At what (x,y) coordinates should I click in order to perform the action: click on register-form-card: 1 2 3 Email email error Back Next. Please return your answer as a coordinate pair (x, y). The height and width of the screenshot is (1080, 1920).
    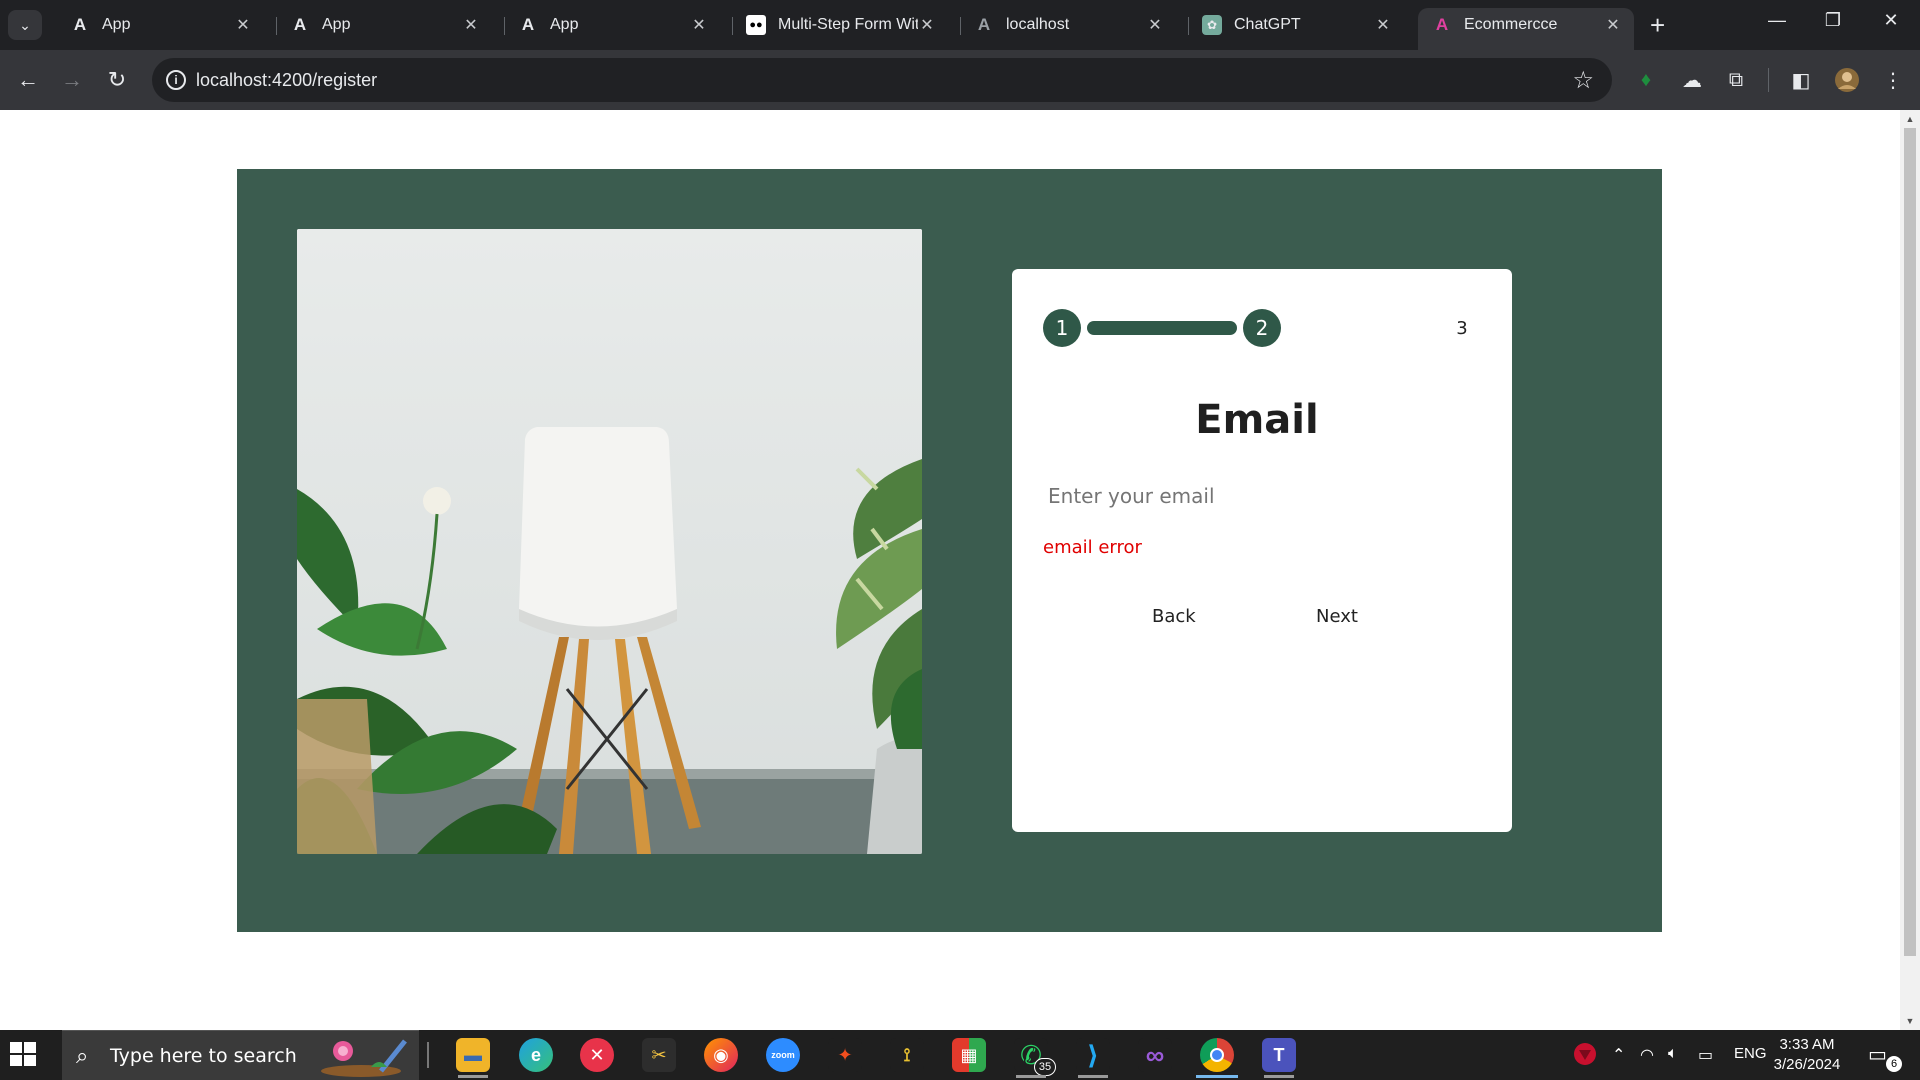
    Looking at the image, I should click on (1262, 550).